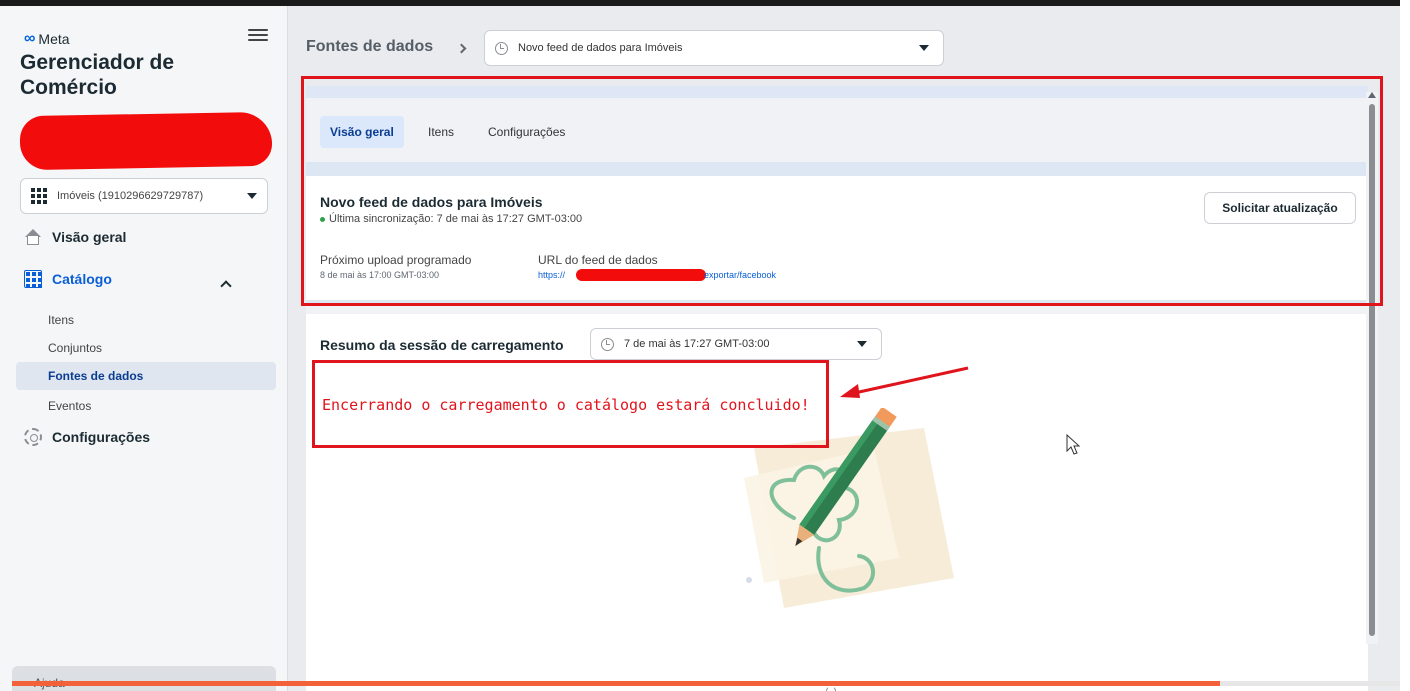 This screenshot has width=1410, height=691. What do you see at coordinates (461, 48) in the screenshot?
I see `chevron-right-icon` at bounding box center [461, 48].